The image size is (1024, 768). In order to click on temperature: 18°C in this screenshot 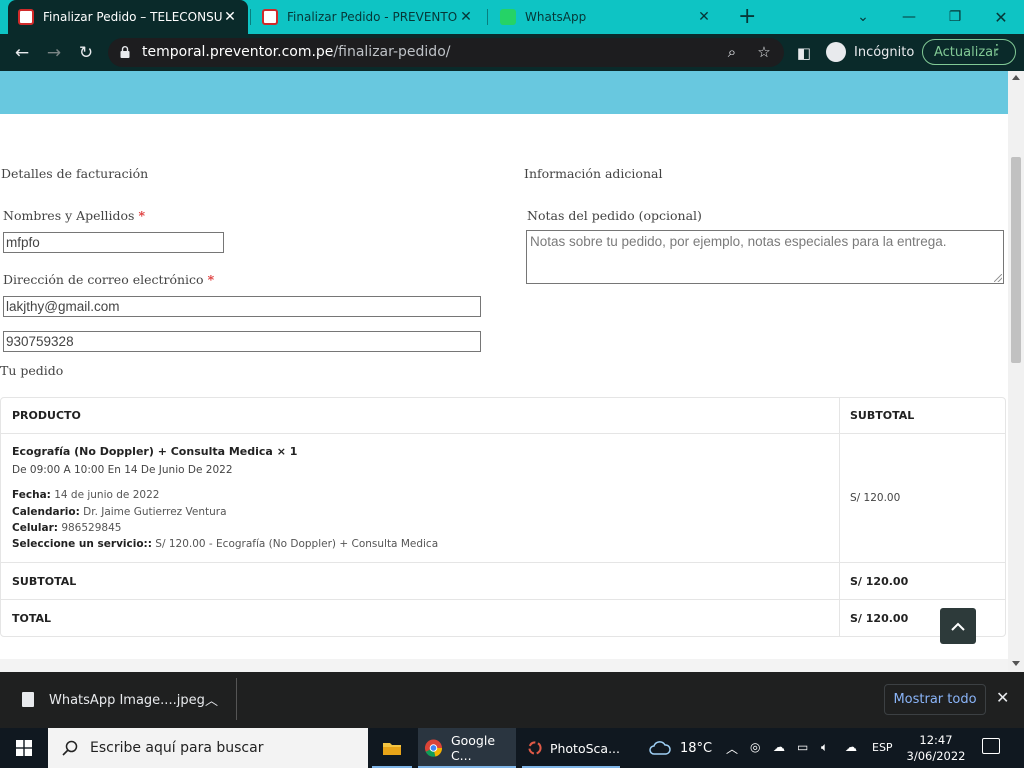, I will do `click(696, 748)`.